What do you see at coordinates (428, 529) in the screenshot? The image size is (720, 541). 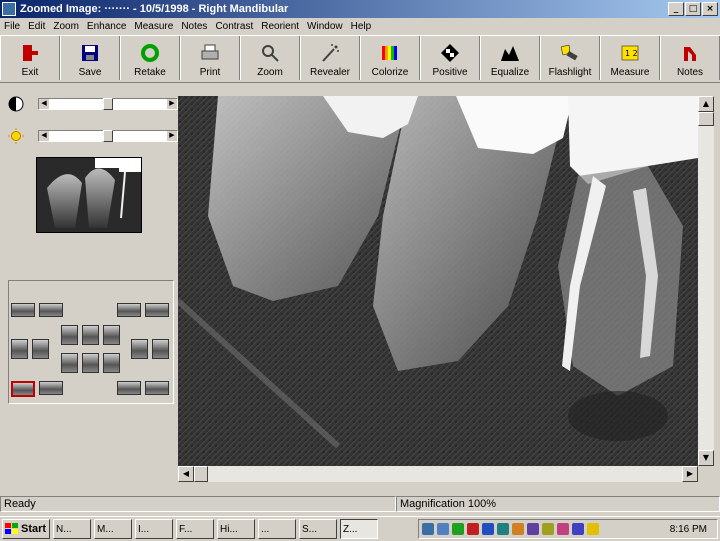 I see `tray-network-icon` at bounding box center [428, 529].